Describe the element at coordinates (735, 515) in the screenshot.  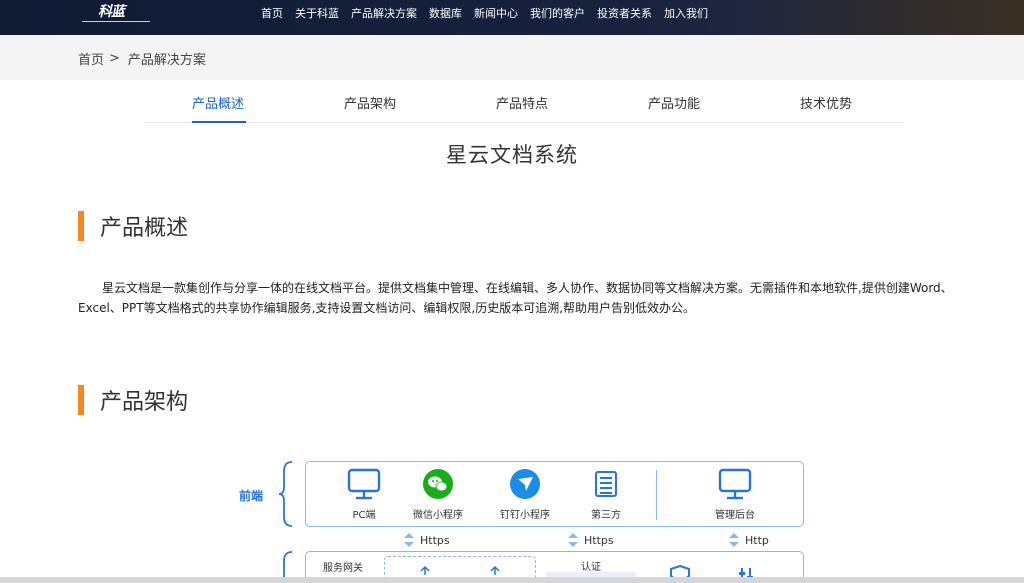
I see `frontend-item-label: 管理后台` at that location.